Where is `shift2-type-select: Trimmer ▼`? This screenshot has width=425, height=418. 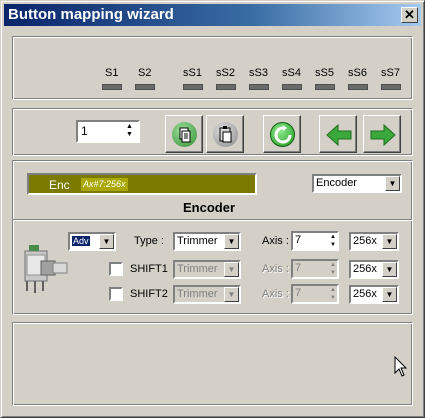 shift2-type-select: Trimmer ▼ is located at coordinates (207, 294).